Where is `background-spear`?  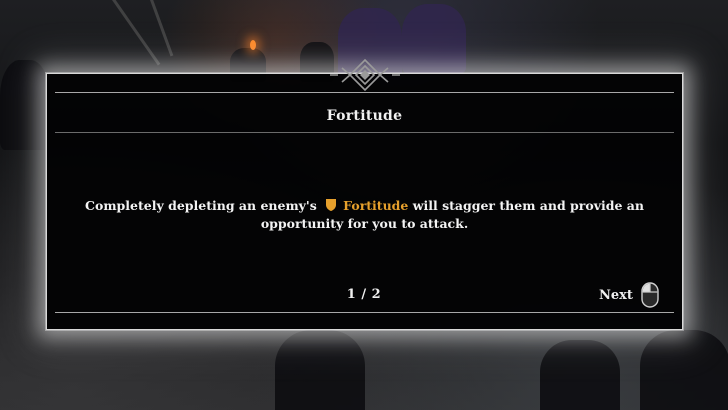 background-spear is located at coordinates (162, 28).